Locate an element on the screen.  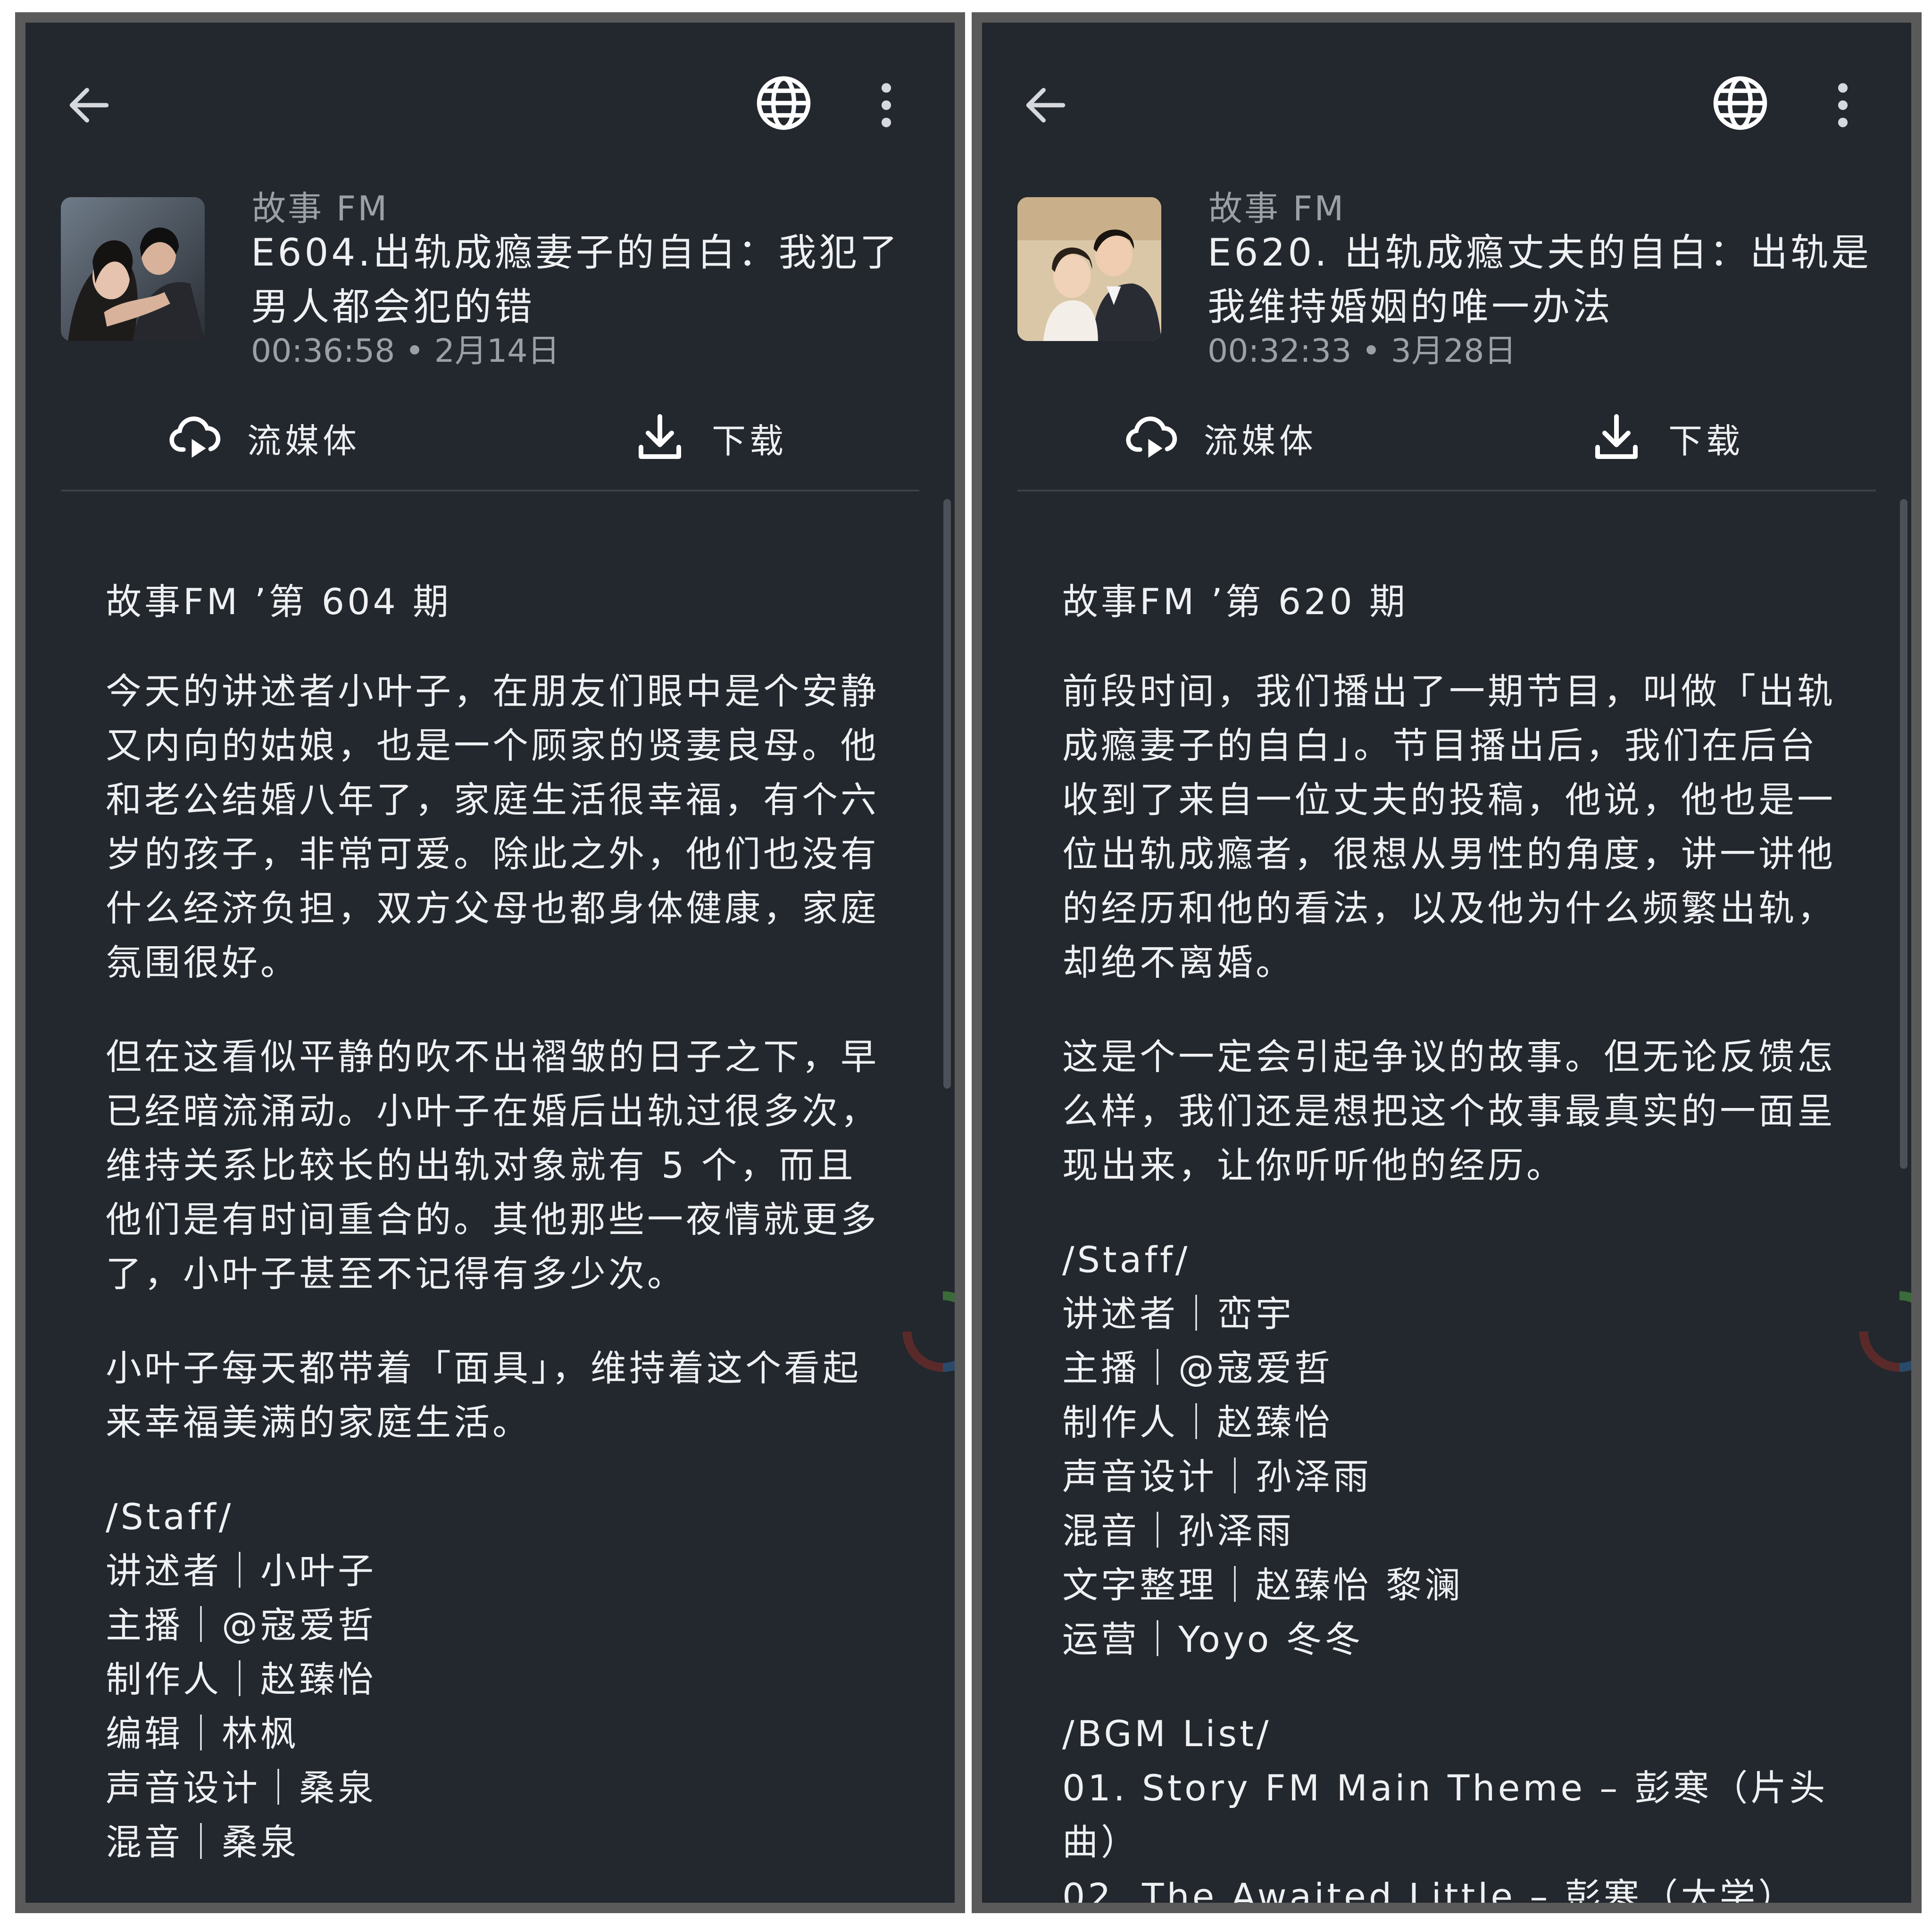
staff-line: 声音设计｜桑泉 is located at coordinates (241, 1788).